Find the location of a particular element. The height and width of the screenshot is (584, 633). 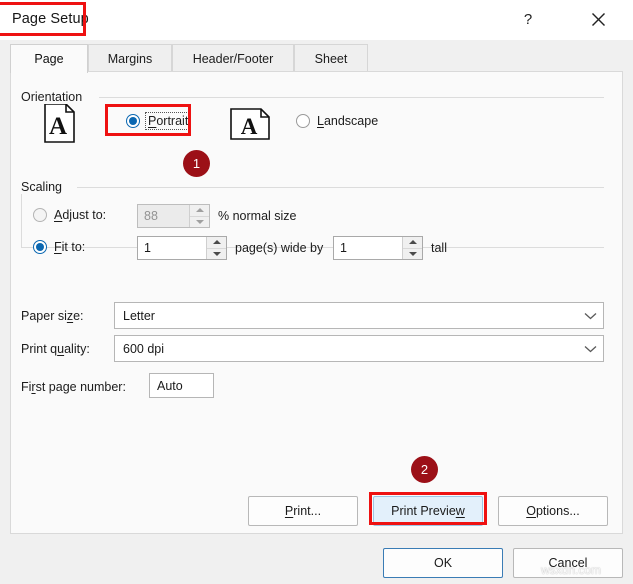

fit-to-label: Fit to: is located at coordinates (70, 247).